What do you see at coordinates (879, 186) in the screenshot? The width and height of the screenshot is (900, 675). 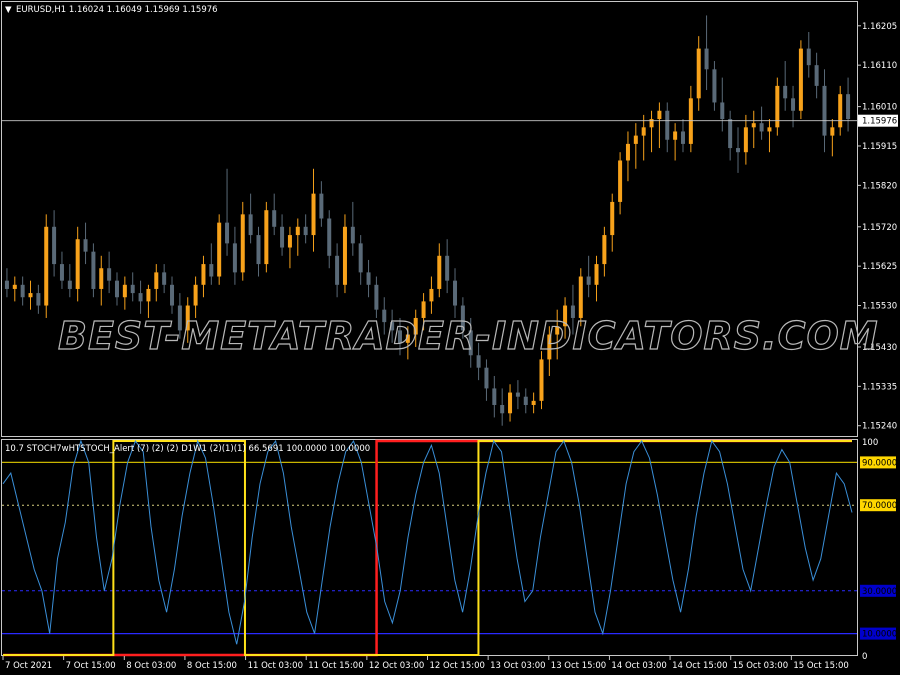 I see `price-tick-label: 1.15820` at bounding box center [879, 186].